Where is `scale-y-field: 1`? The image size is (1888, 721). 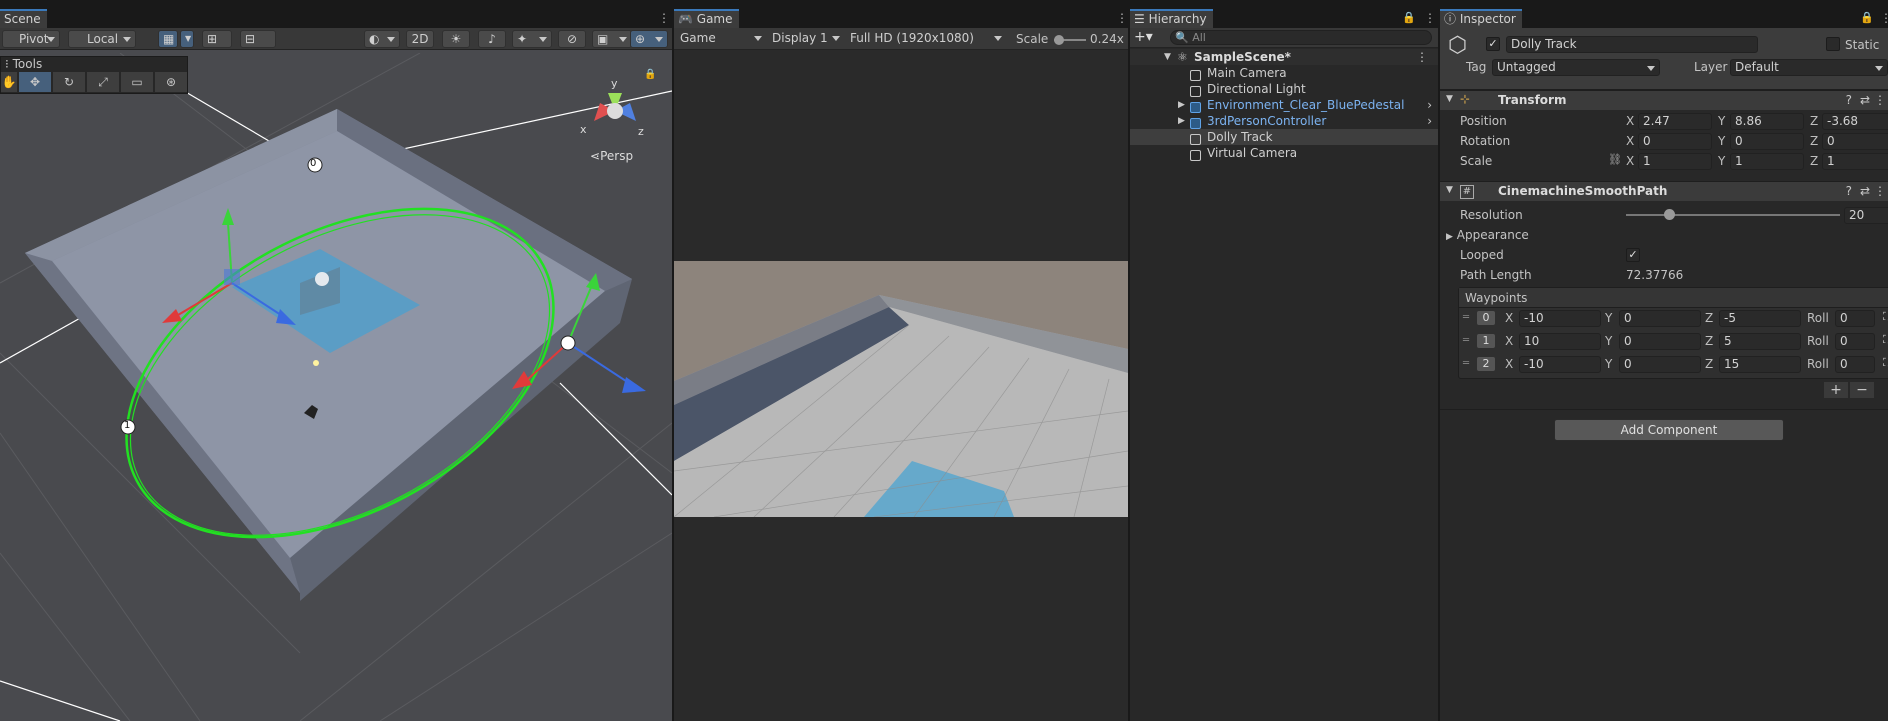
scale-y-field: 1 is located at coordinates (1767, 161).